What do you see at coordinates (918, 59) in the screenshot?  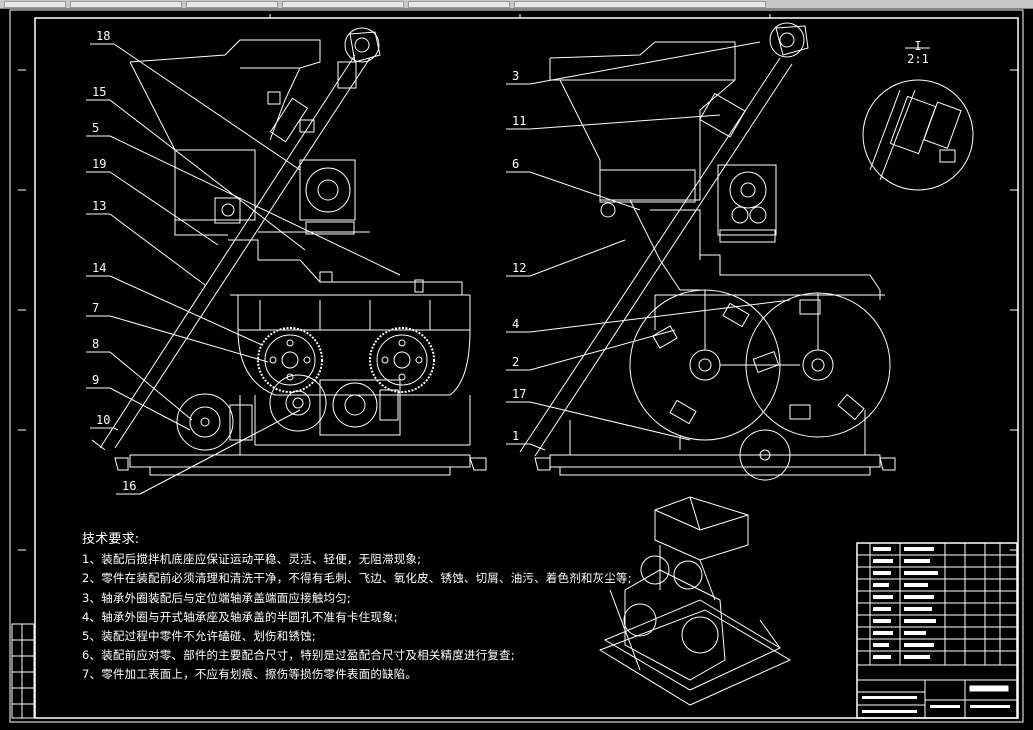 I see `section-scale: 2:1` at bounding box center [918, 59].